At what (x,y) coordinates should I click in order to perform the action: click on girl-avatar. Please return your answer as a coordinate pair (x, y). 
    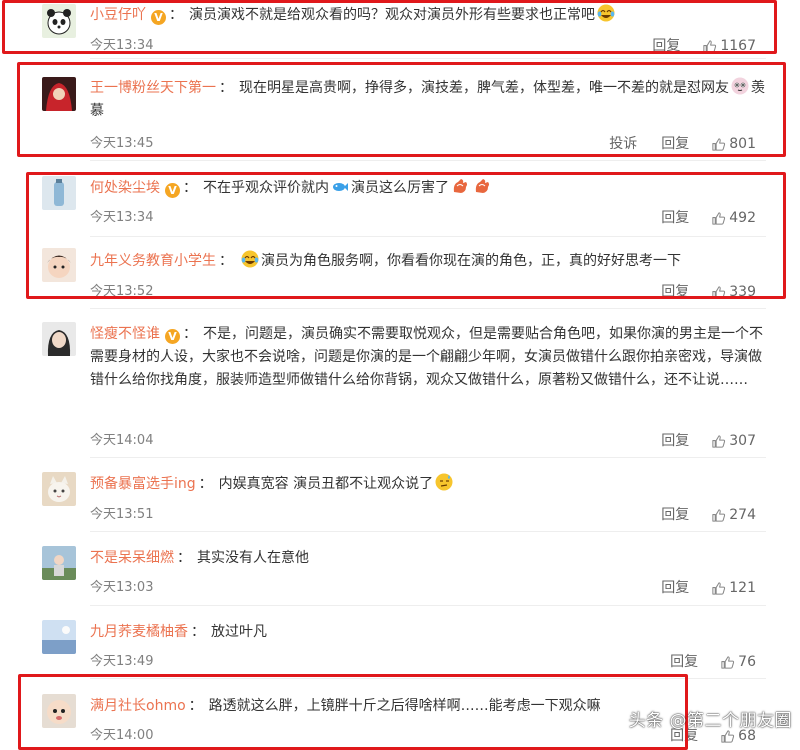
    Looking at the image, I should click on (59, 339).